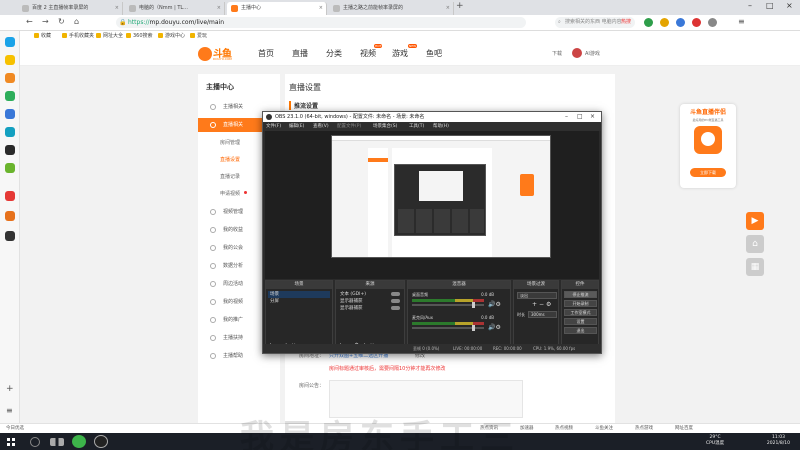 This screenshot has width=800, height=450. What do you see at coordinates (349, 126) in the screenshot?
I see `obs-menu-profile: 配置文件(P)` at bounding box center [349, 126].